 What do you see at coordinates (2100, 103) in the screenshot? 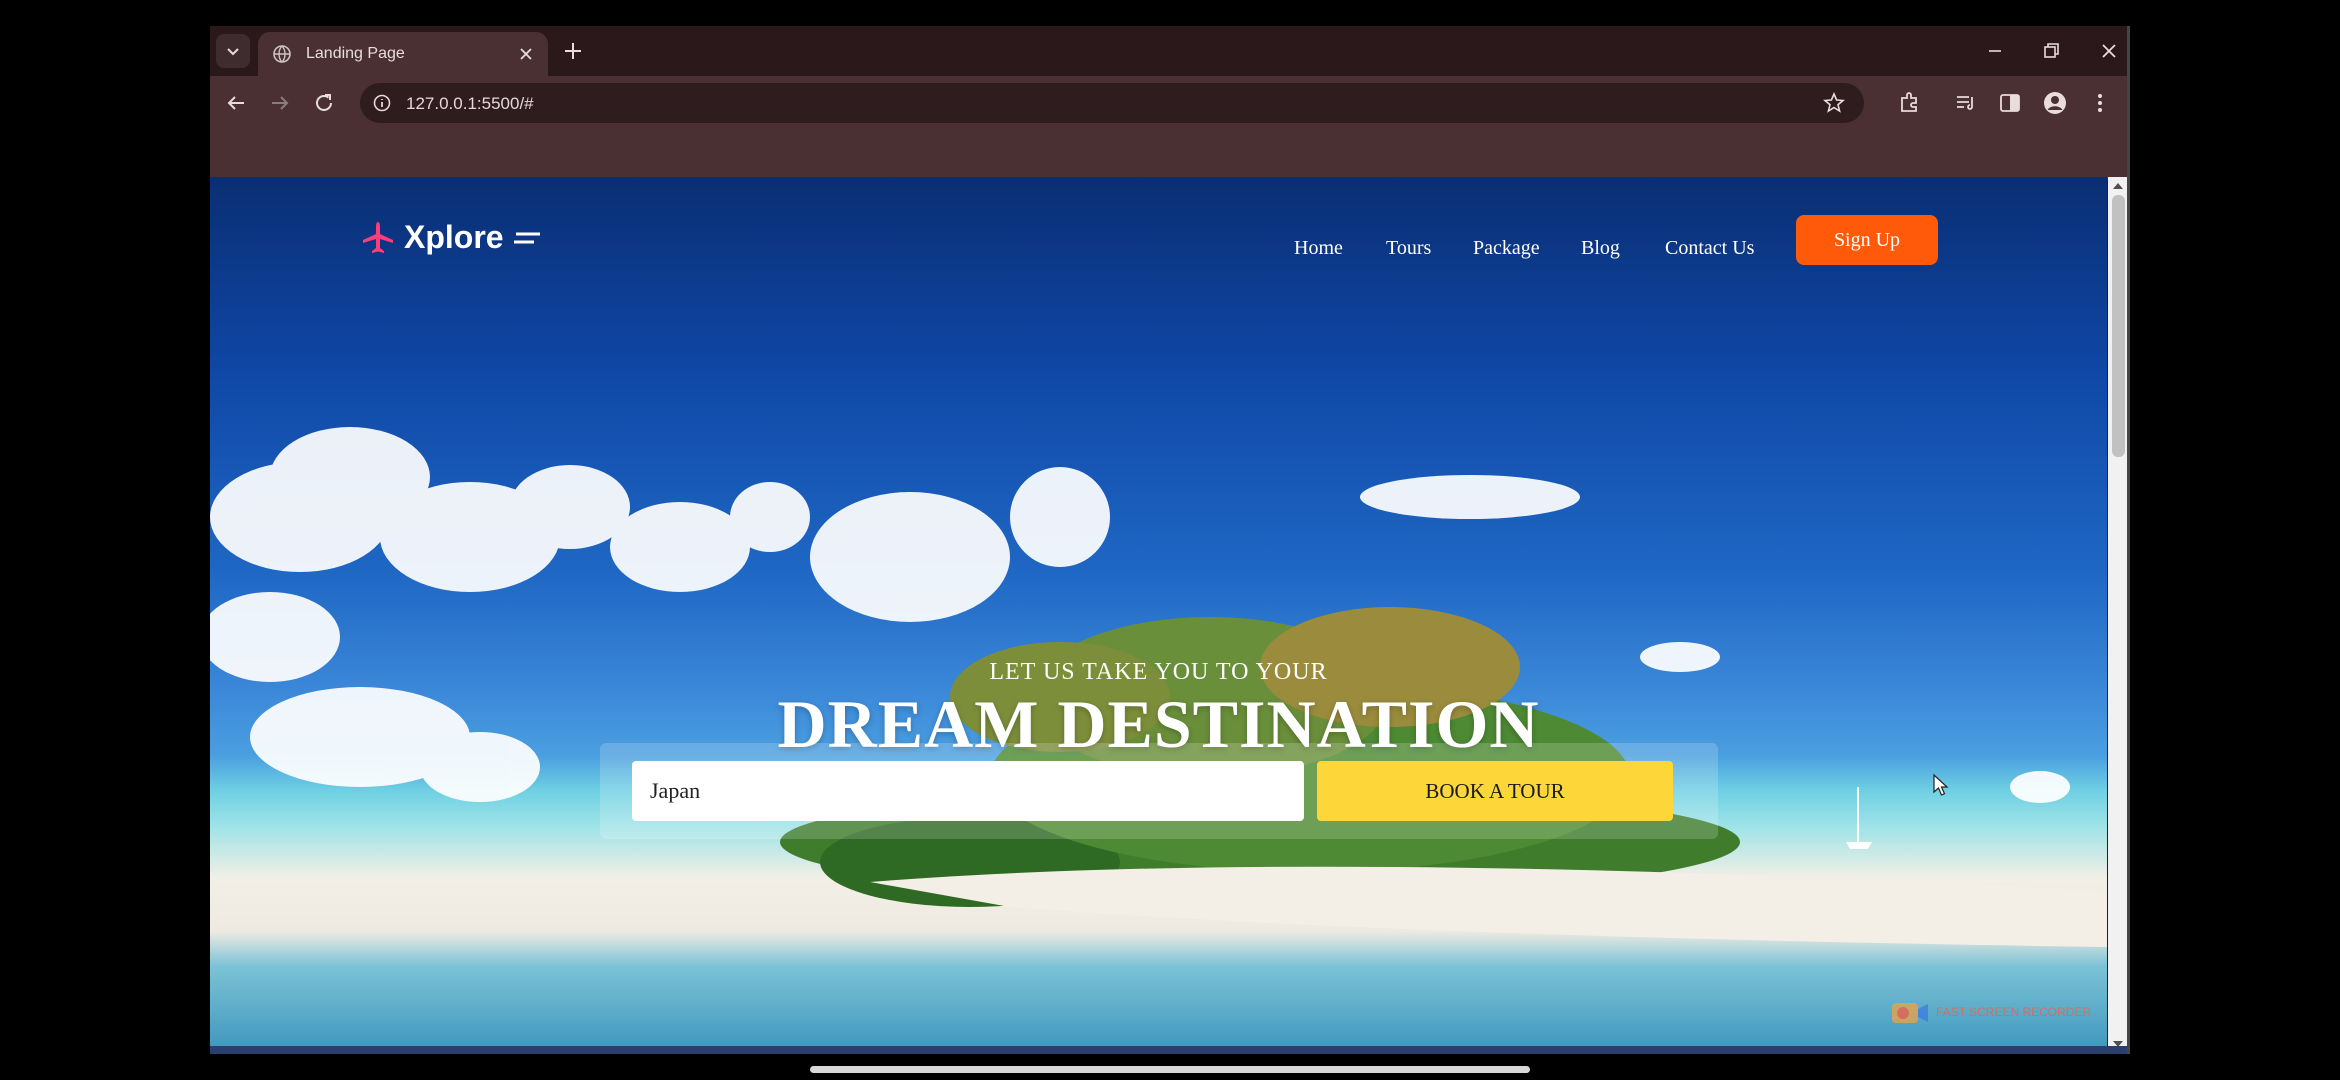
I see `more-menu-icon` at bounding box center [2100, 103].